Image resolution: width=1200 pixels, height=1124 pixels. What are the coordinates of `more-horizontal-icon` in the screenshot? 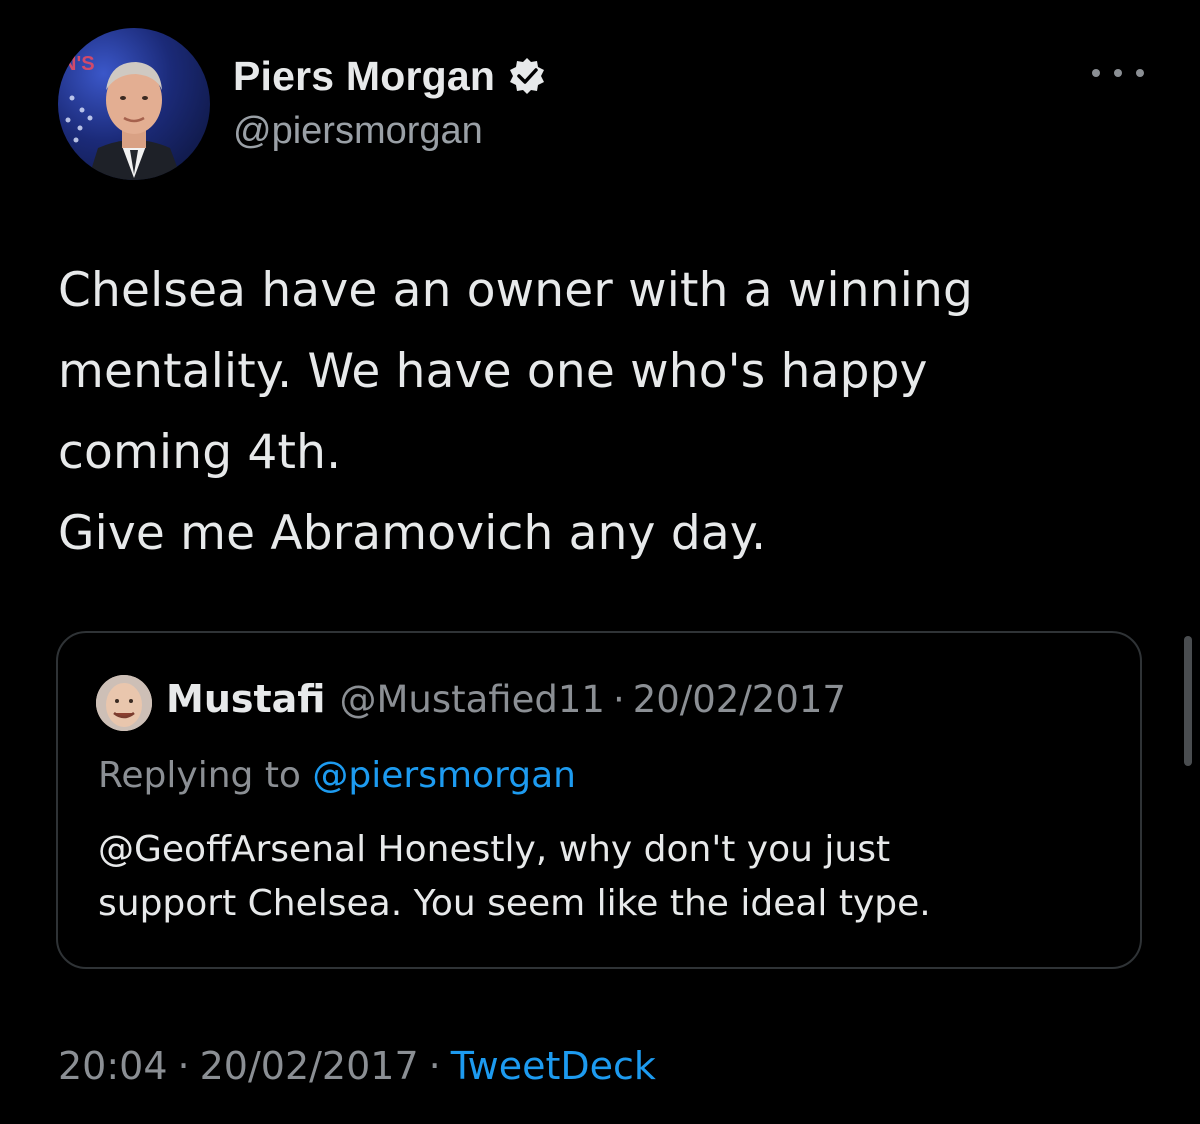 It's located at (1118, 73).